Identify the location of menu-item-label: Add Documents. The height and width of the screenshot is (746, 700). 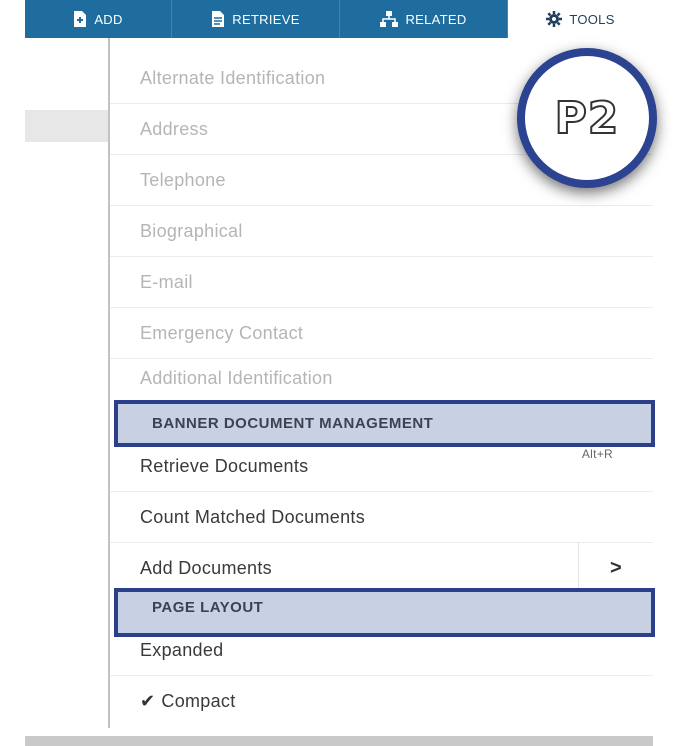
(206, 568).